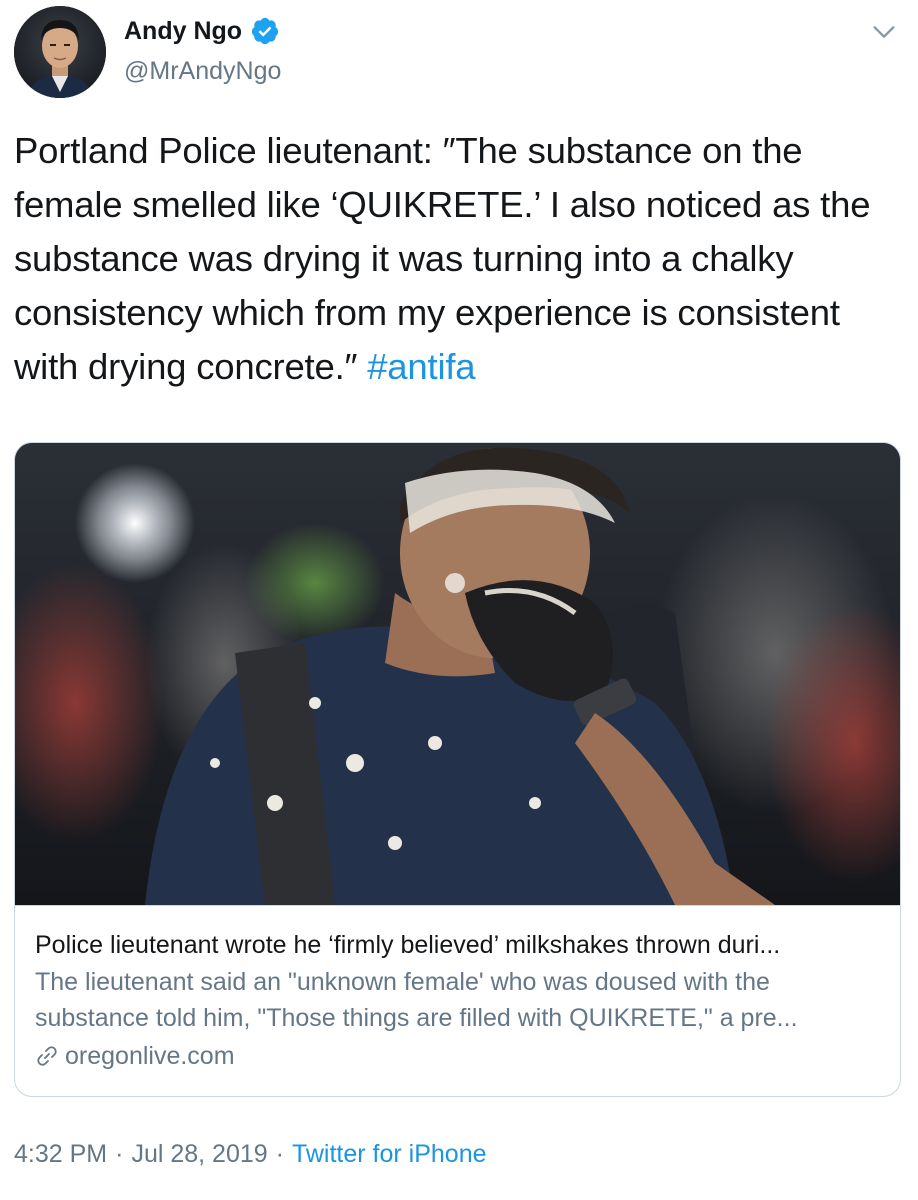  What do you see at coordinates (884, 32) in the screenshot?
I see `chevron-down-icon` at bounding box center [884, 32].